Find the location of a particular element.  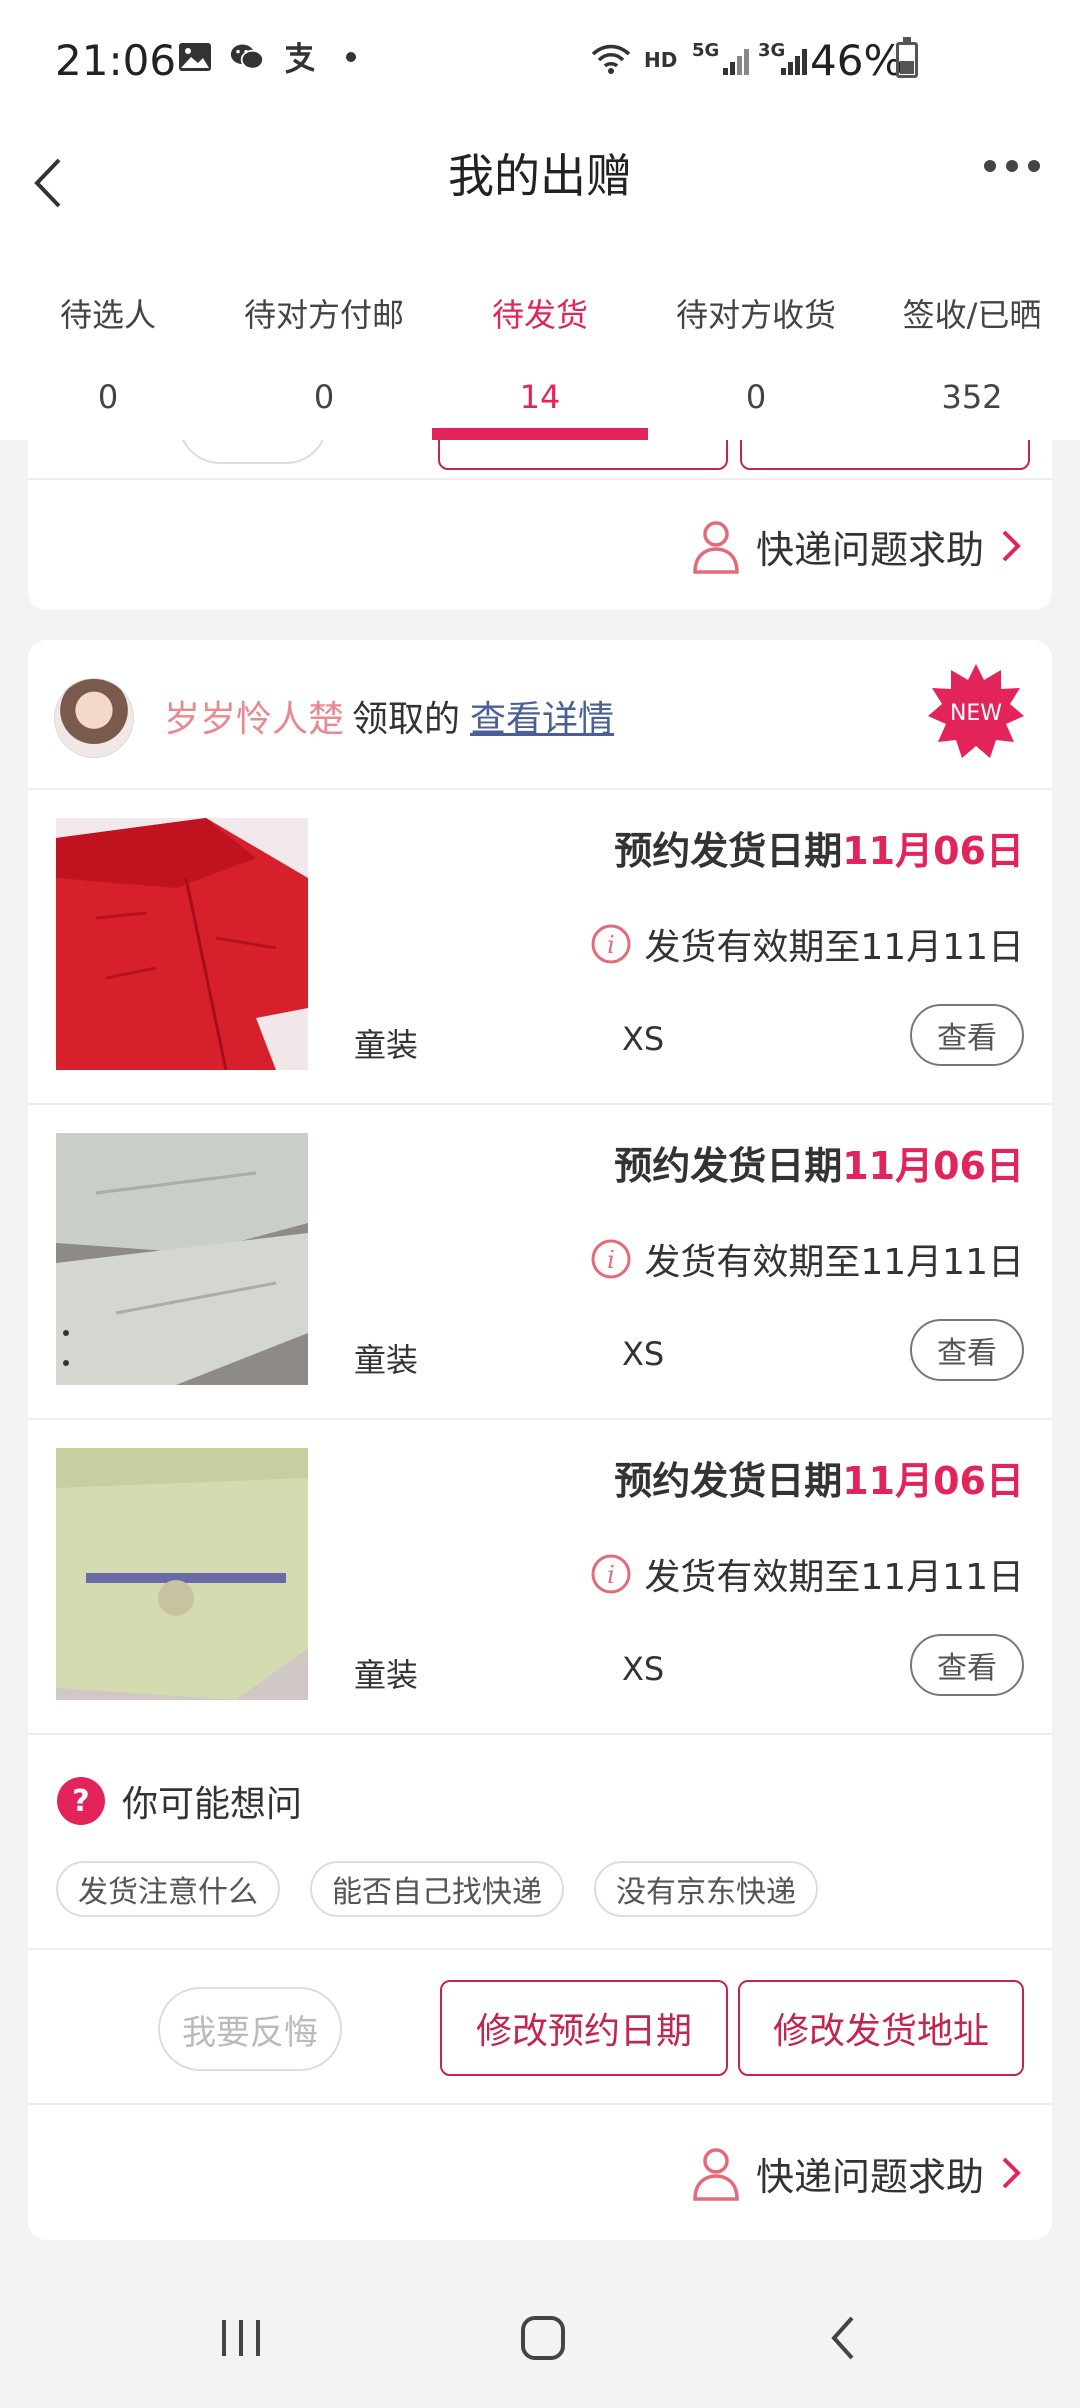

nav-bar: 我的出赠 is located at coordinates (540, 185).